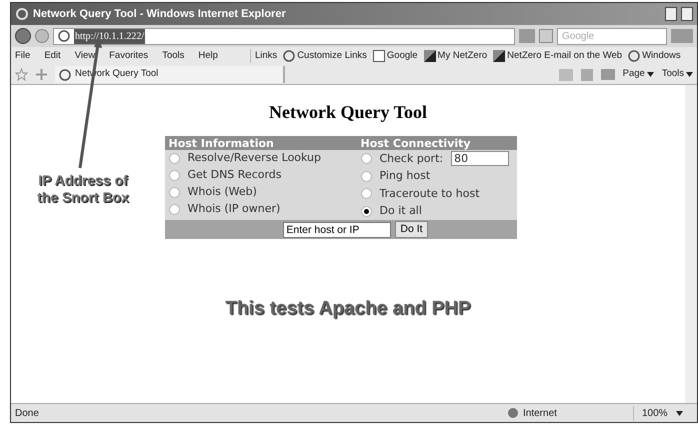  What do you see at coordinates (480, 158) in the screenshot?
I see `port-field: 80` at bounding box center [480, 158].